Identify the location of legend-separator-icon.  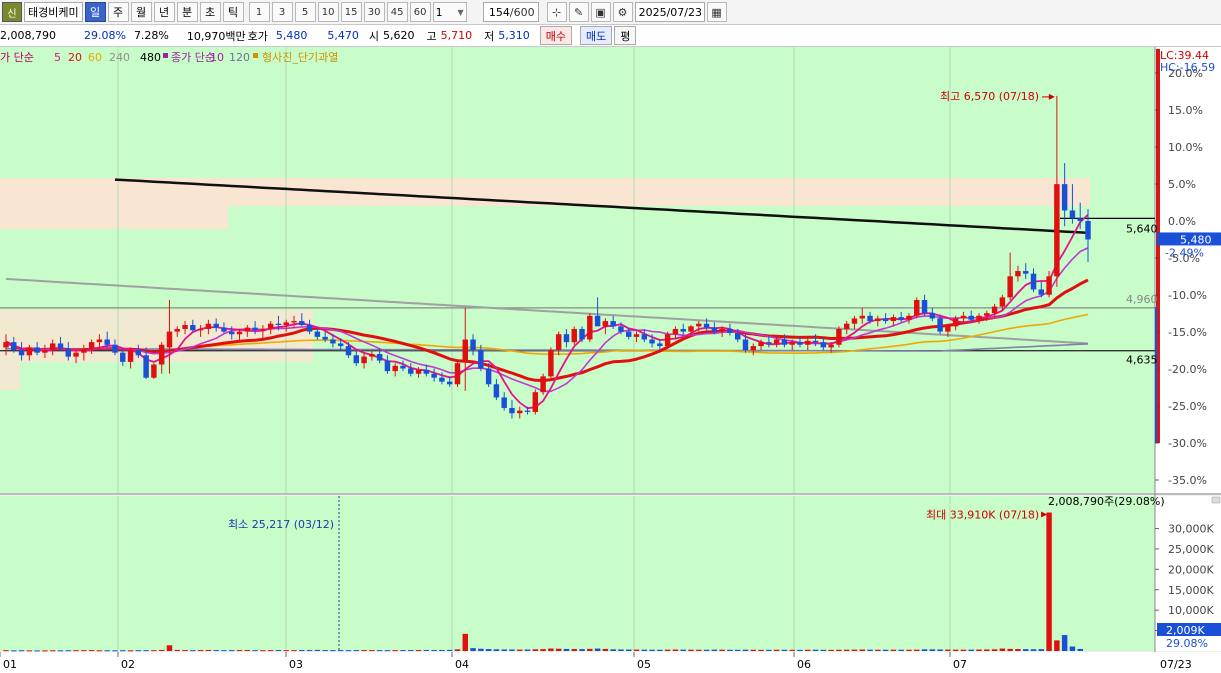
(165, 55).